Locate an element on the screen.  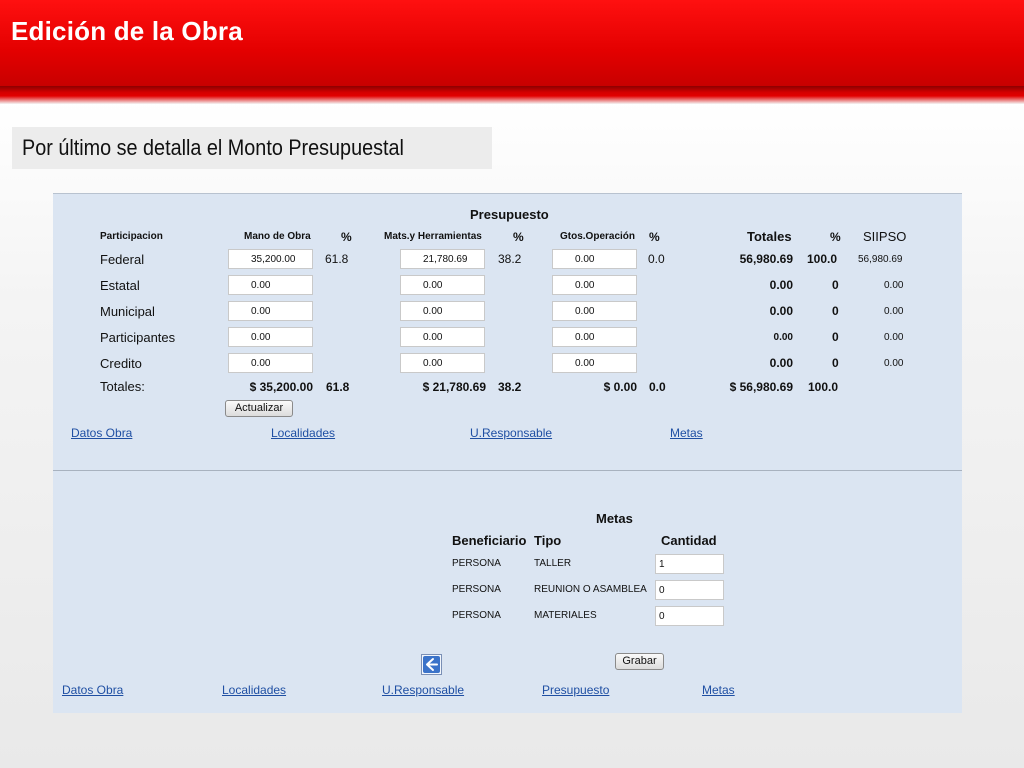
totals-pct-mats: 38.2 is located at coordinates (510, 387).